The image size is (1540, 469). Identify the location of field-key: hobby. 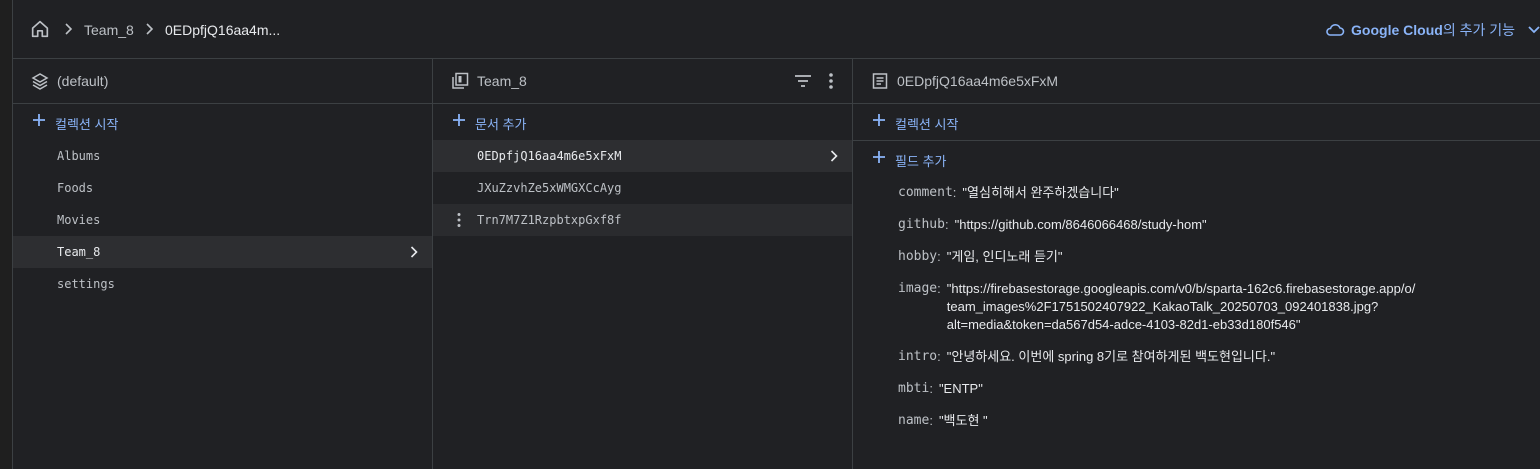
(918, 256).